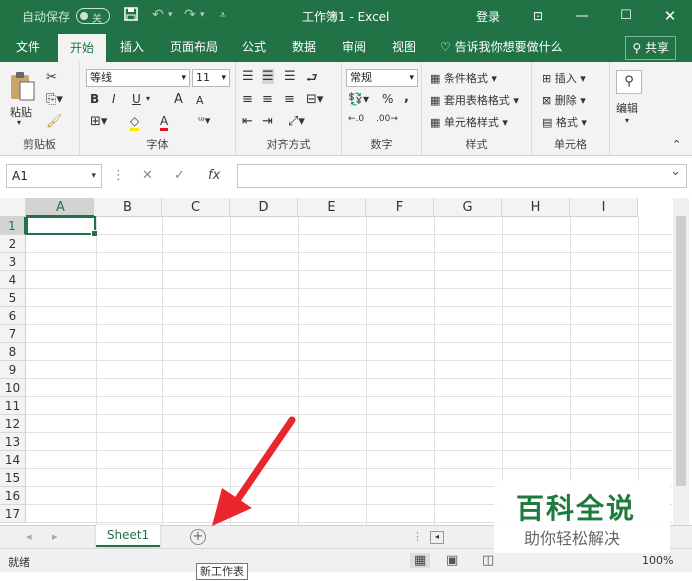  Describe the element at coordinates (463, 78) in the screenshot. I see `conditional-format-button: ▦ 条件格式 ▾` at that location.